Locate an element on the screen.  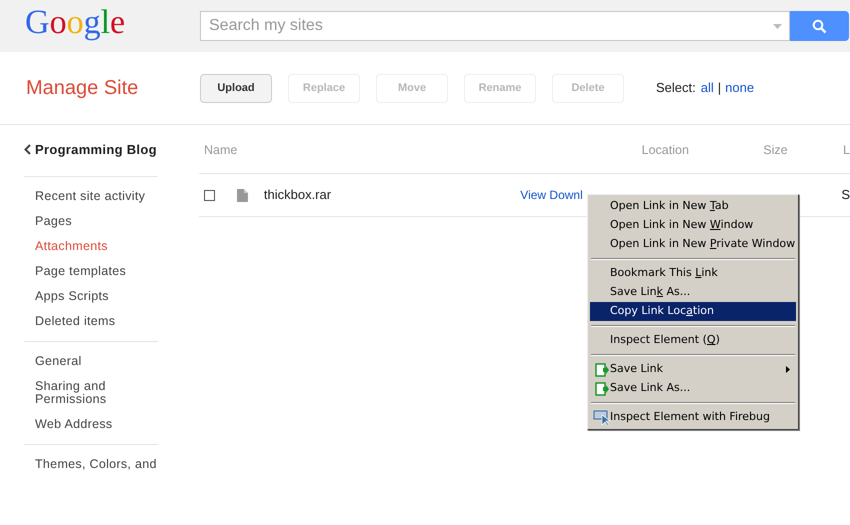
sidebar-item: Web Address is located at coordinates (91, 424).